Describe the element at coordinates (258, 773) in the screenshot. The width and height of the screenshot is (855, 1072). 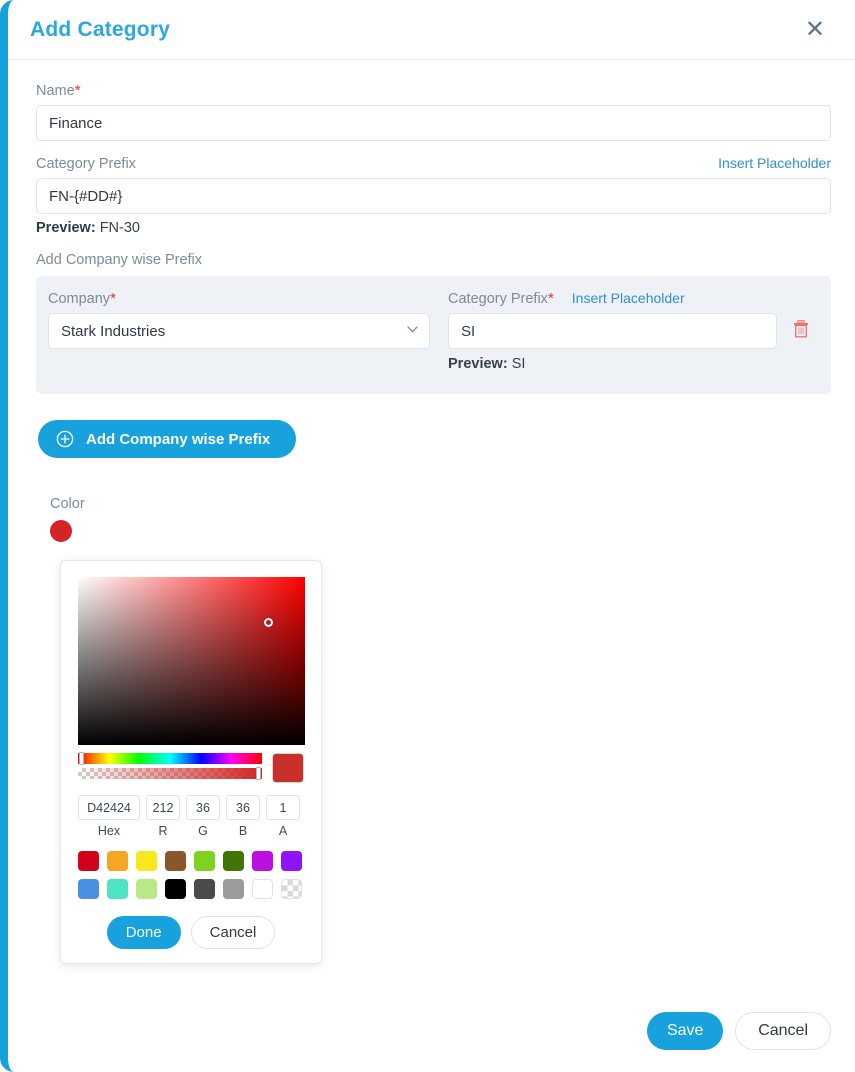
I see `alpha-slider-knob` at that location.